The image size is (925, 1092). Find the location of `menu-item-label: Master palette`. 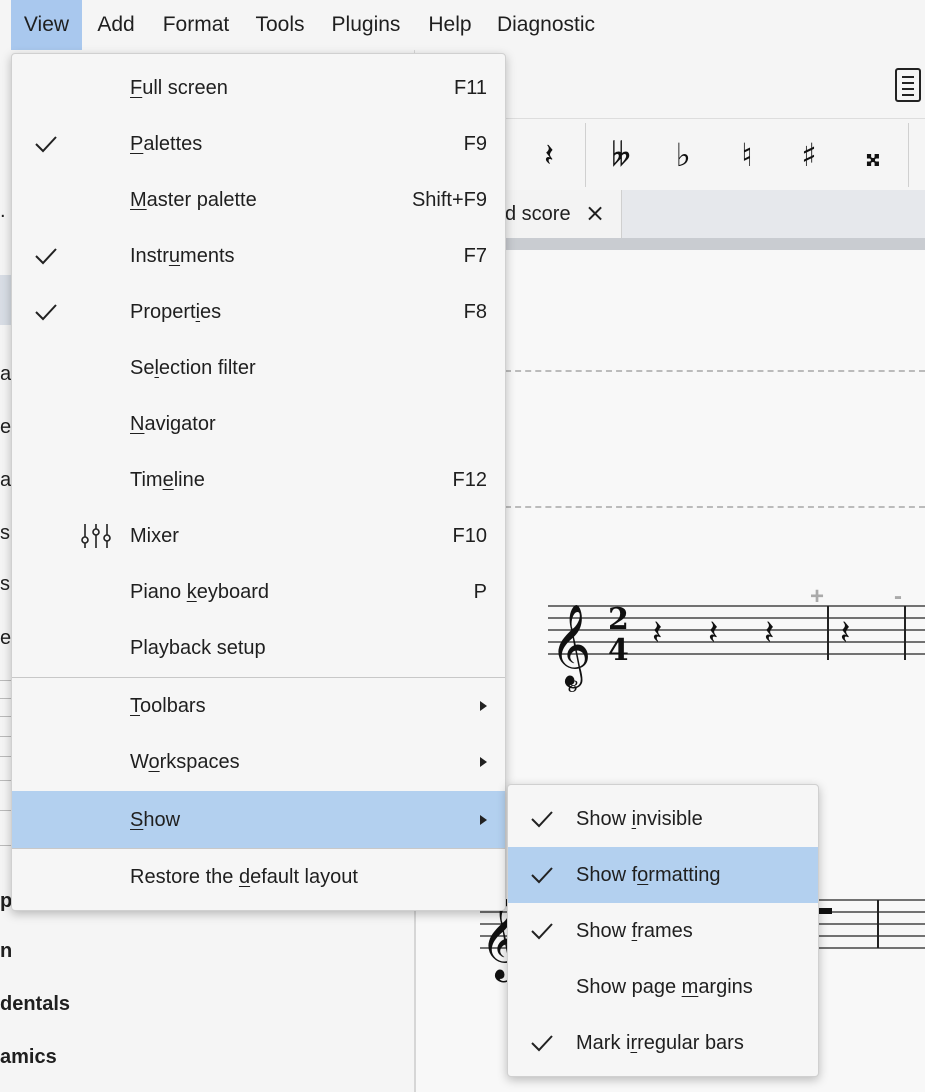

menu-item-label: Master palette is located at coordinates (193, 200).